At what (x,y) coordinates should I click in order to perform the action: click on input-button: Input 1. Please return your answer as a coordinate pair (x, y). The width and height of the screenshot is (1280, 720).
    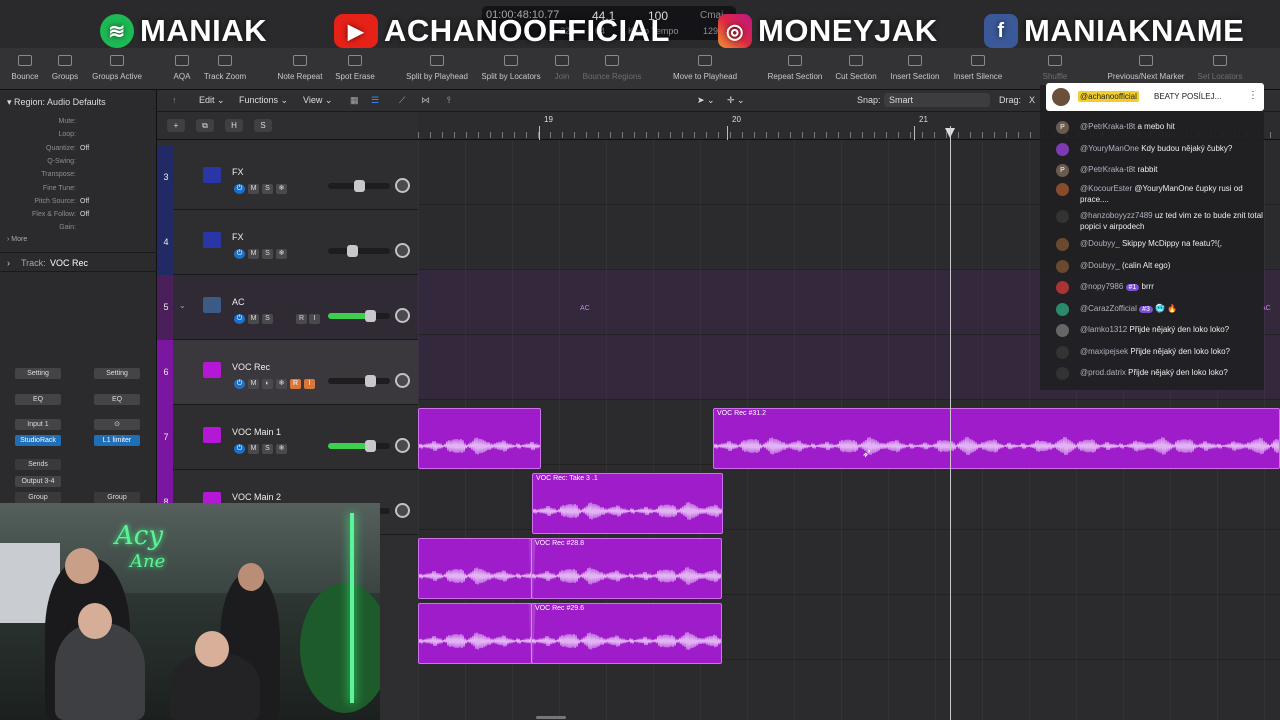
    Looking at the image, I should click on (38, 424).